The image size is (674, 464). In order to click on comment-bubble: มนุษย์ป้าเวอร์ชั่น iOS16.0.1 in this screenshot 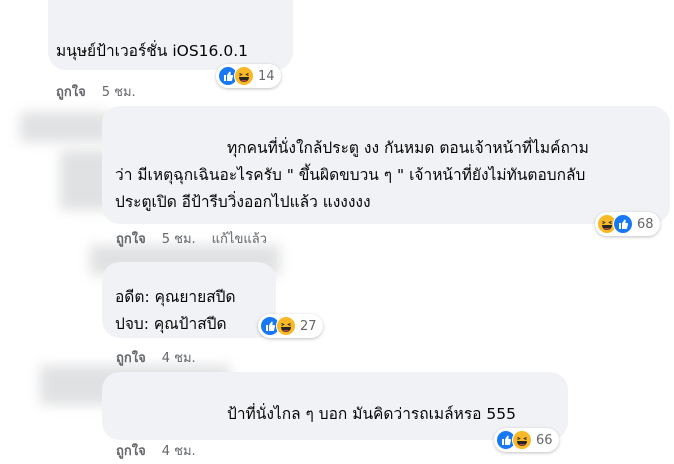, I will do `click(170, 35)`.